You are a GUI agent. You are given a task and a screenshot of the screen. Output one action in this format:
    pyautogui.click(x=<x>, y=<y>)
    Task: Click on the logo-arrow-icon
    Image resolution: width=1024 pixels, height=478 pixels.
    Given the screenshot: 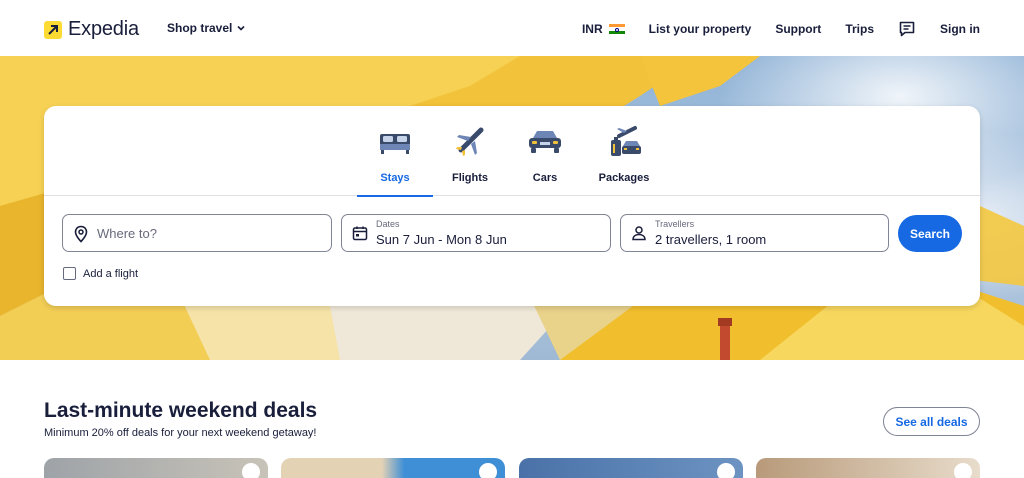 What is the action you would take?
    pyautogui.click(x=53, y=29)
    